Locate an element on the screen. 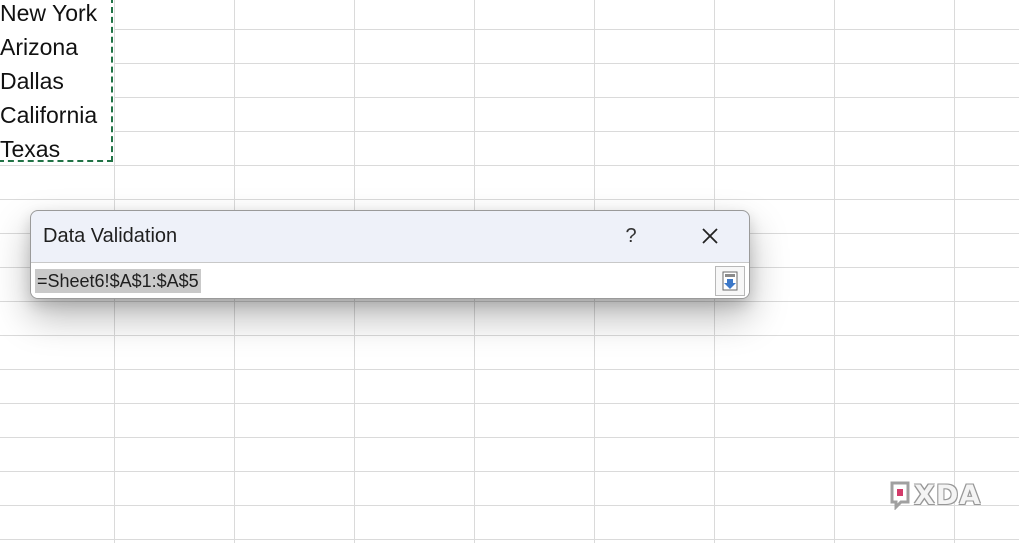  range-reference-input: =Sheet6!$A$1:$A$5 is located at coordinates (118, 281).